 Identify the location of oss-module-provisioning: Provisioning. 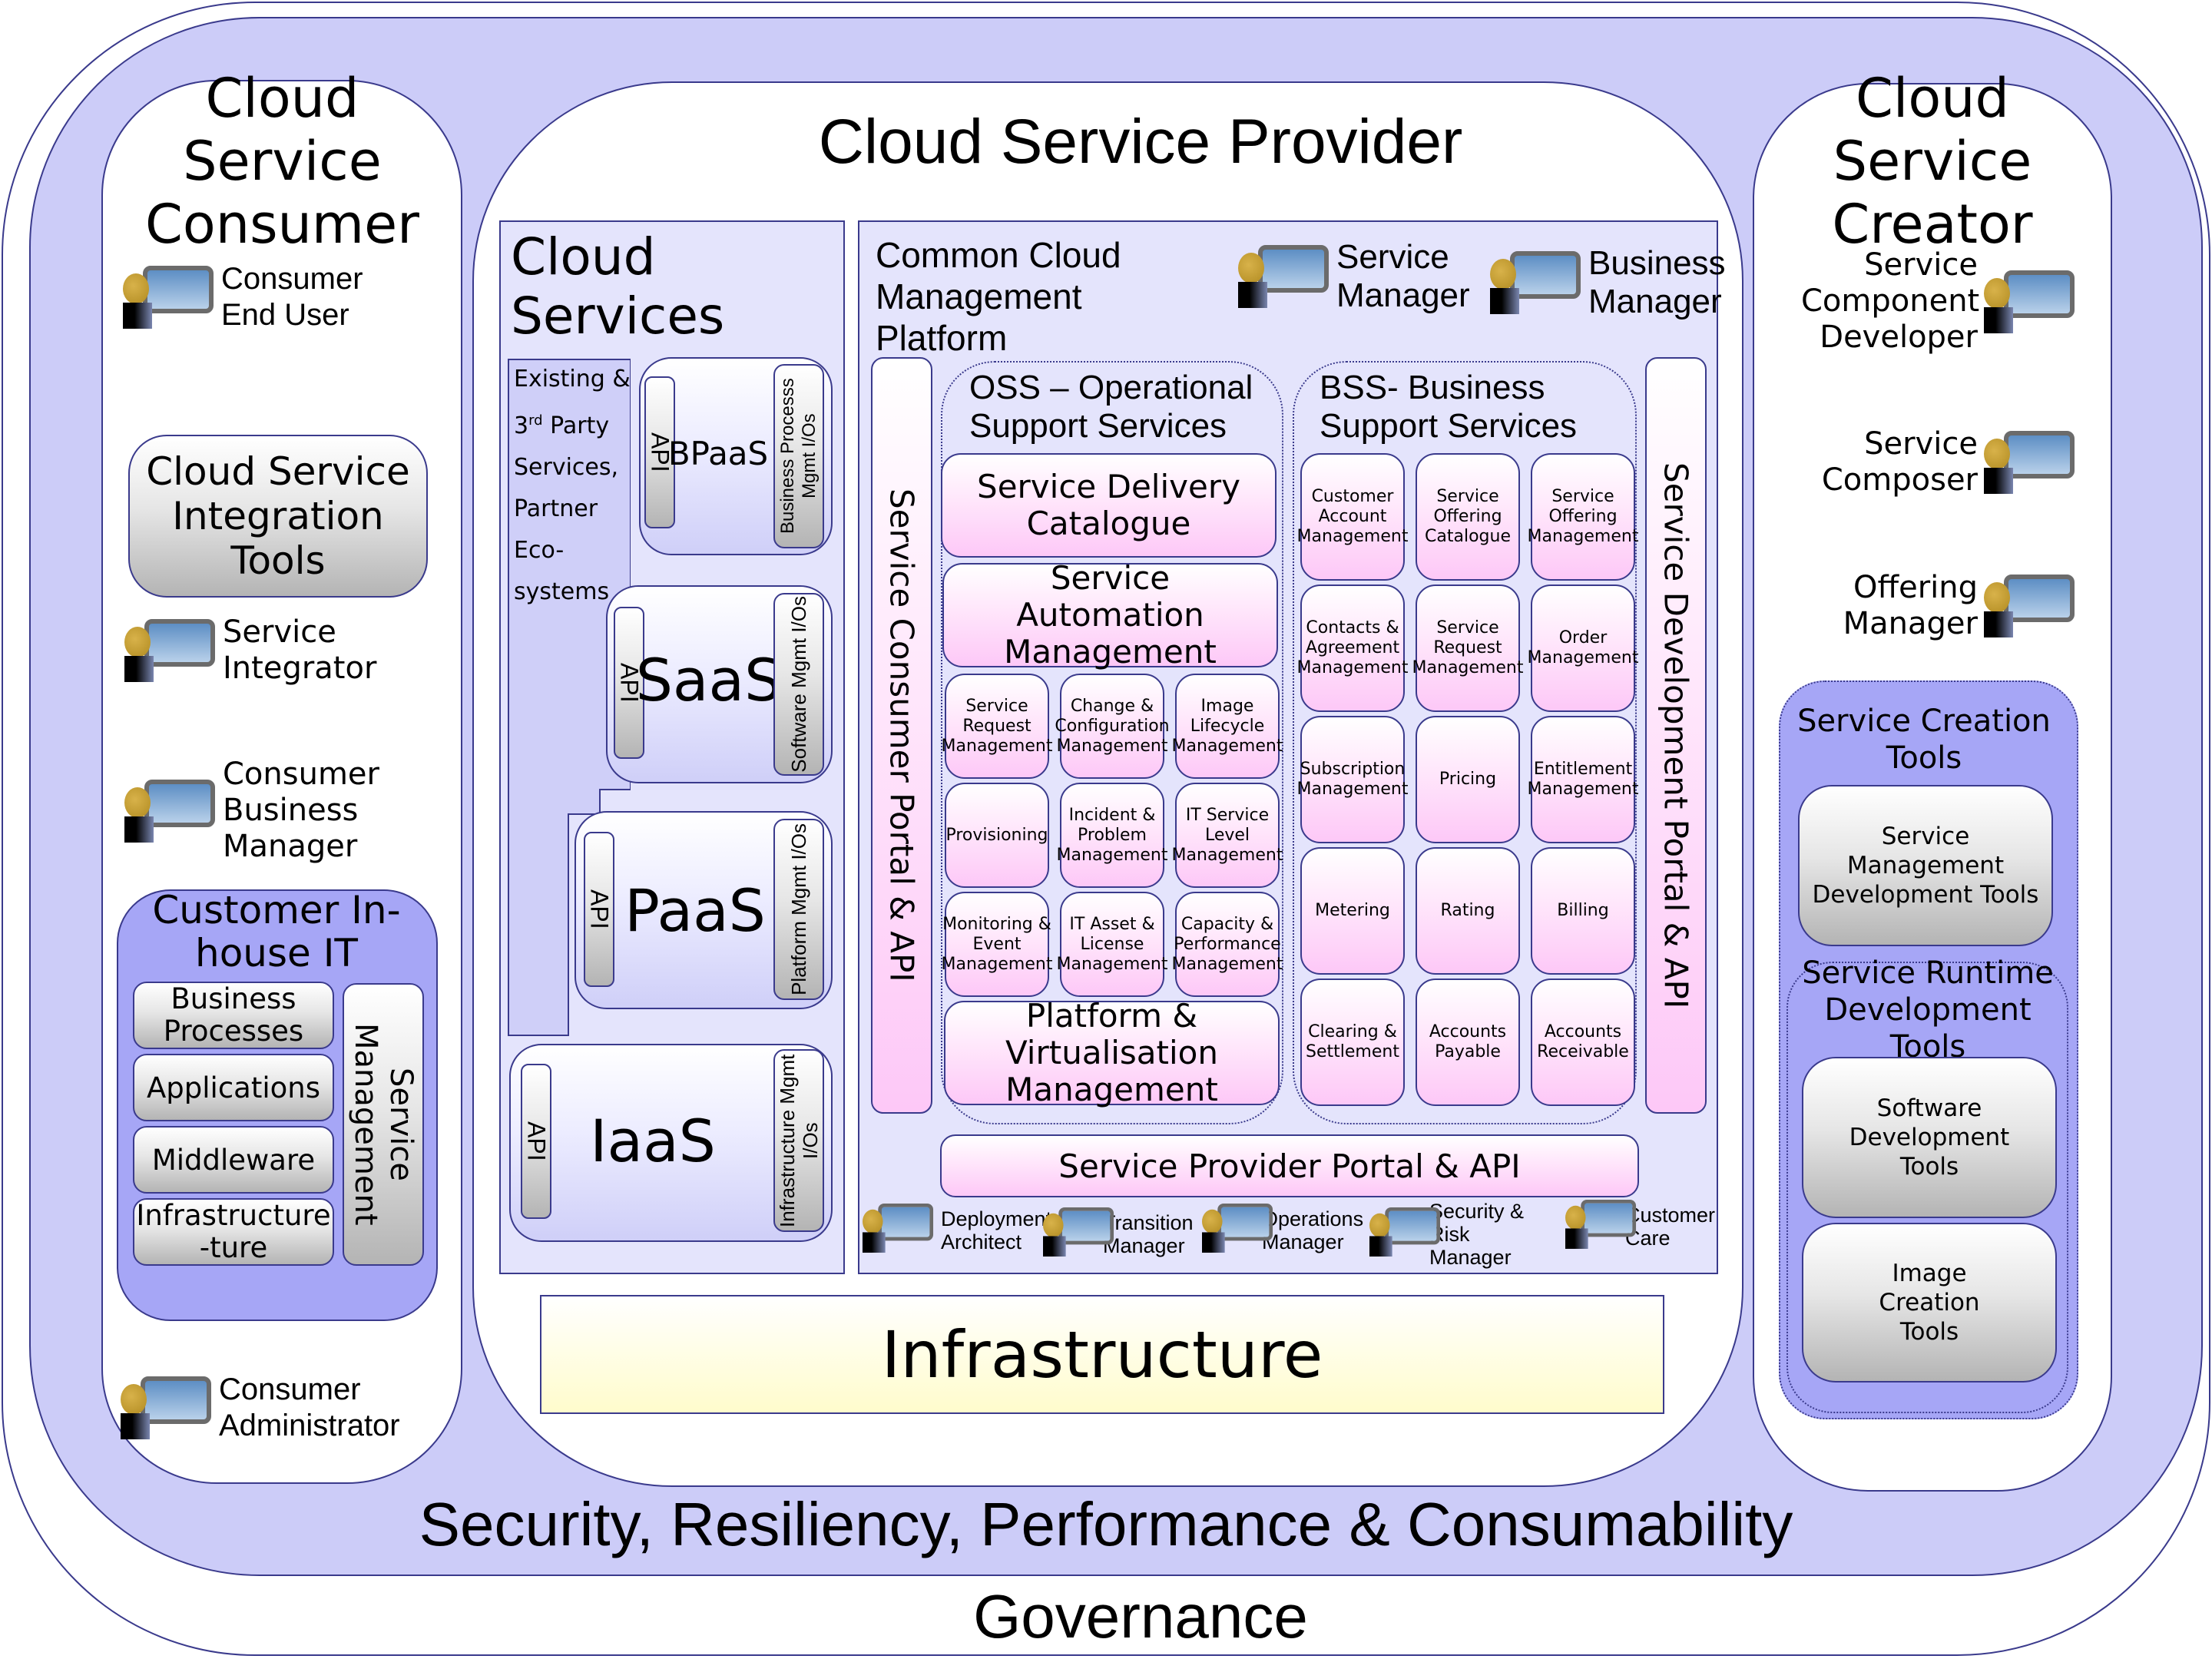
(997, 836).